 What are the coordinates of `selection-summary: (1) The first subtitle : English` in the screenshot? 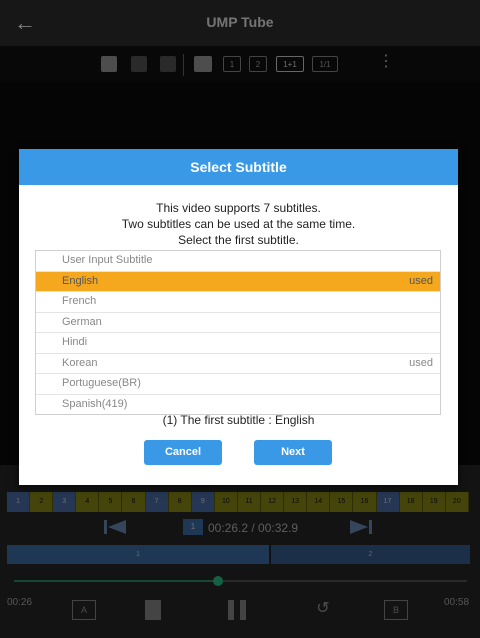 It's located at (238, 420).